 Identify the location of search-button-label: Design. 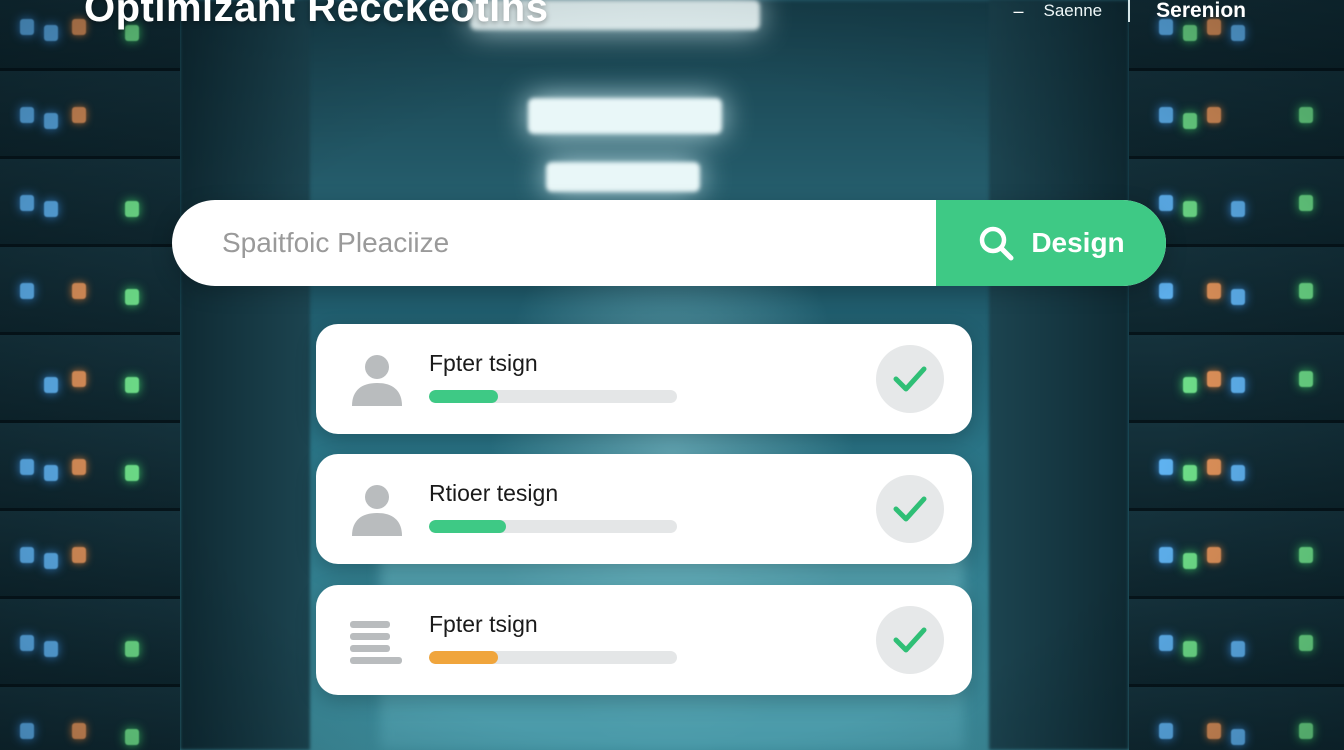
(1078, 242).